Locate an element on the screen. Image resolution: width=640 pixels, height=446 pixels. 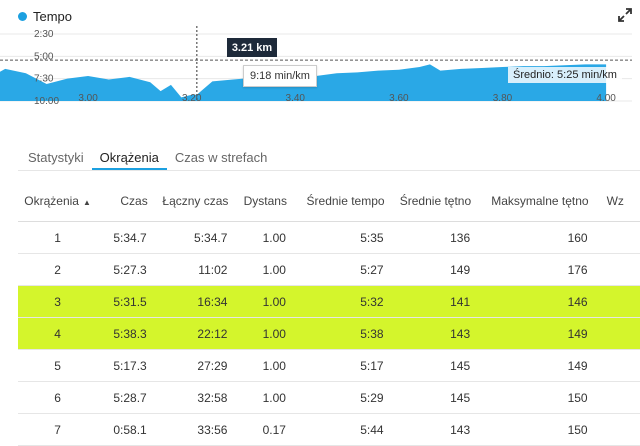
x-tick-label: 3.20 is located at coordinates (192, 98).